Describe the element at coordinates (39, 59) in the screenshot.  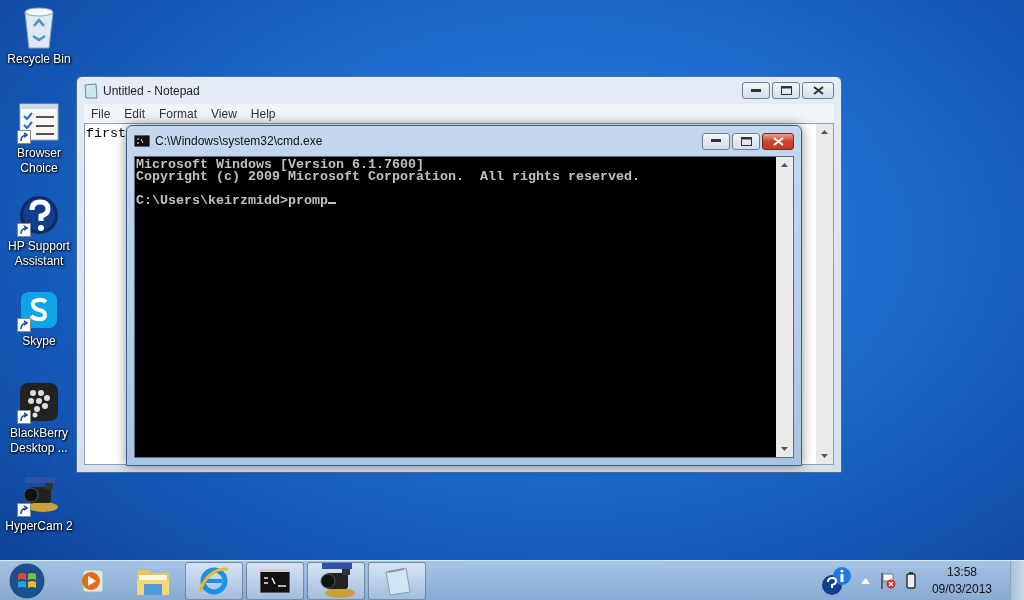
I see `desktop-icon-label: Recycle Bin` at that location.